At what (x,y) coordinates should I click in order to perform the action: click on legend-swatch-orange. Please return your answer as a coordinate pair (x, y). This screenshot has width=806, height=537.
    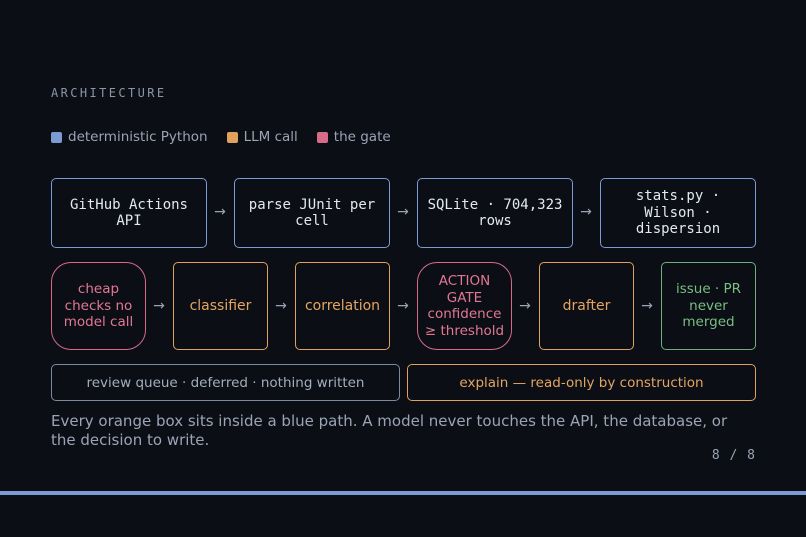
    Looking at the image, I should click on (232, 137).